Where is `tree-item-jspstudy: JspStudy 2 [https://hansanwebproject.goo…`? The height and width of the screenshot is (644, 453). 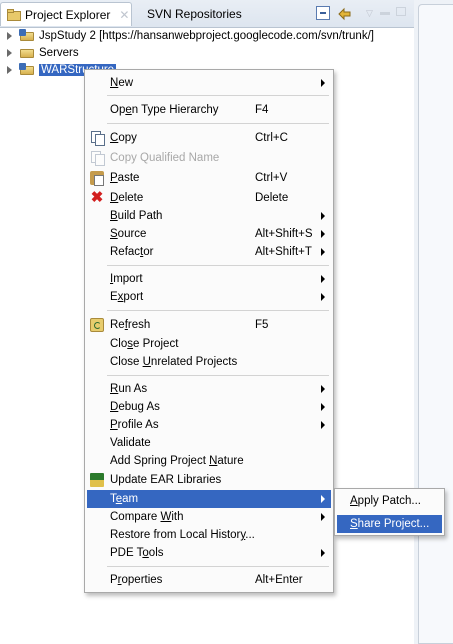 tree-item-jspstudy: JspStudy 2 [https://hansanwebproject.goo… is located at coordinates (187, 35).